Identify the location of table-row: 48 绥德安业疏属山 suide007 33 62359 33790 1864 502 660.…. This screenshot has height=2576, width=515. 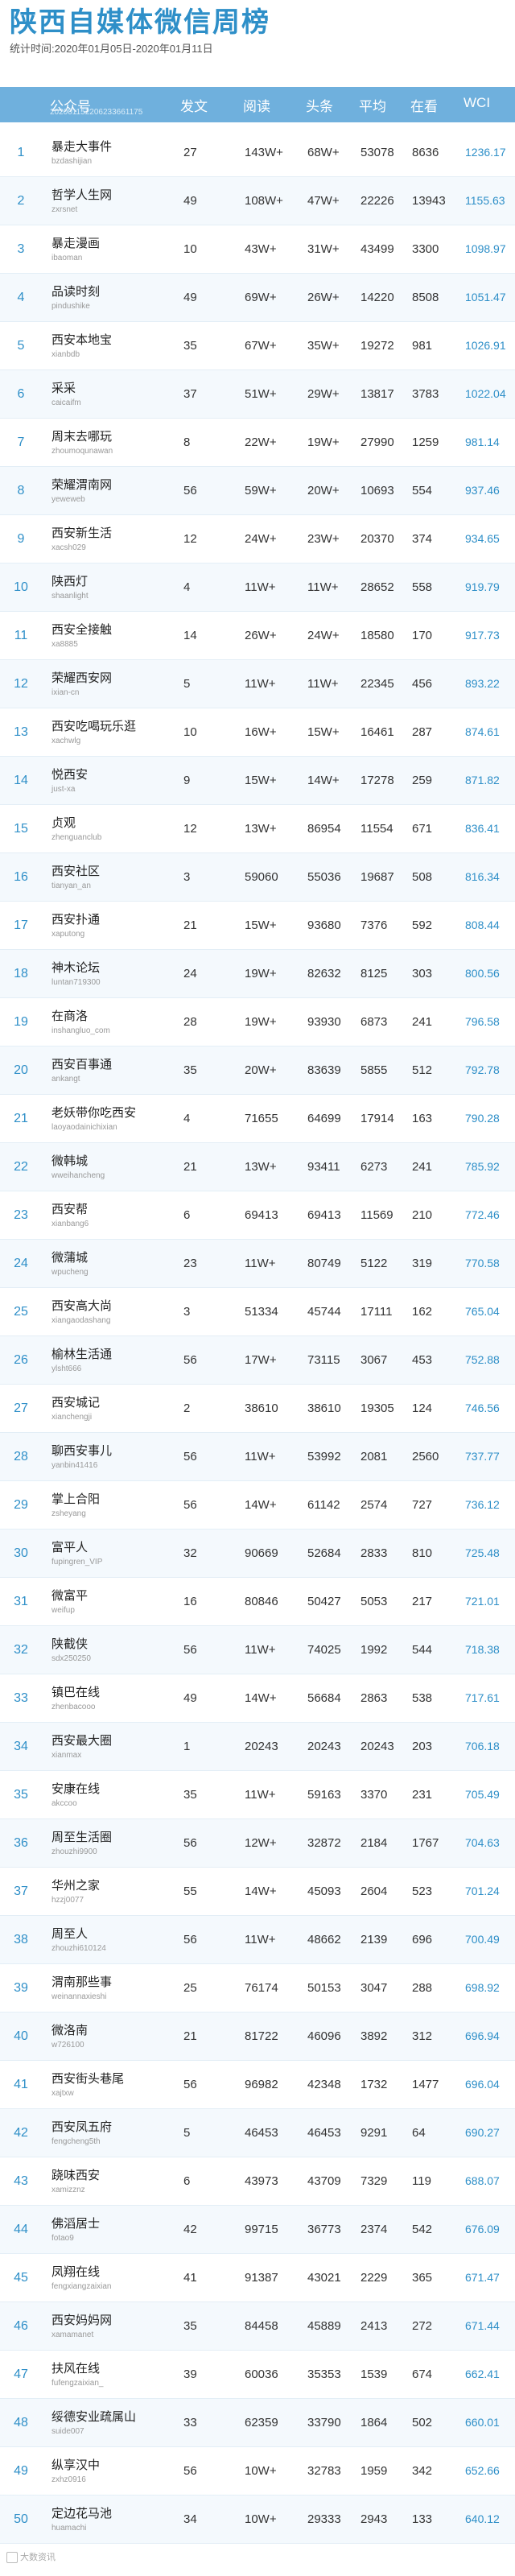
(257, 2423).